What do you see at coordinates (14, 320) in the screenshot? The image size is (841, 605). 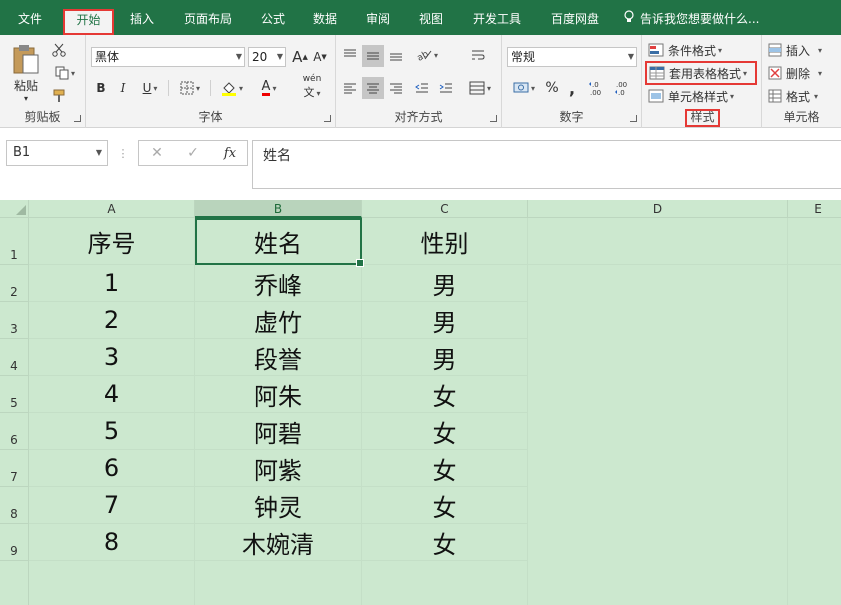 I see `row-header-3: 3` at bounding box center [14, 320].